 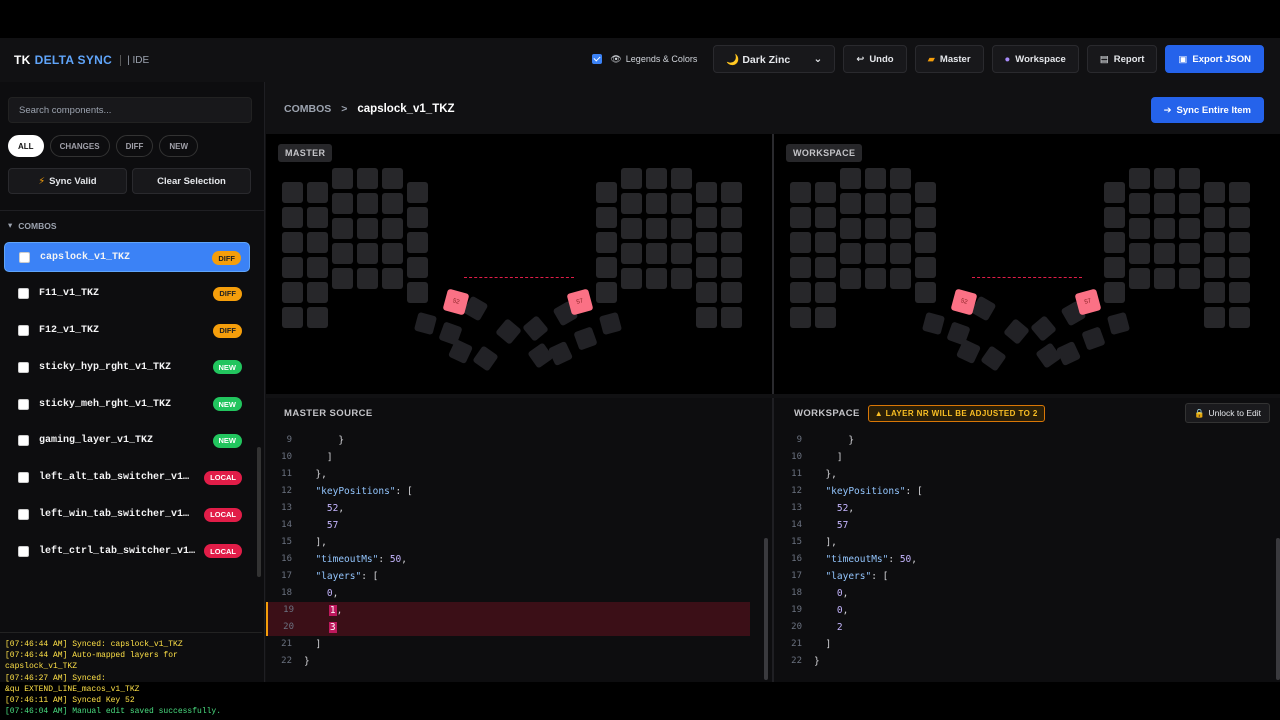 I want to click on legends-checkbox, so click(x=597, y=59).